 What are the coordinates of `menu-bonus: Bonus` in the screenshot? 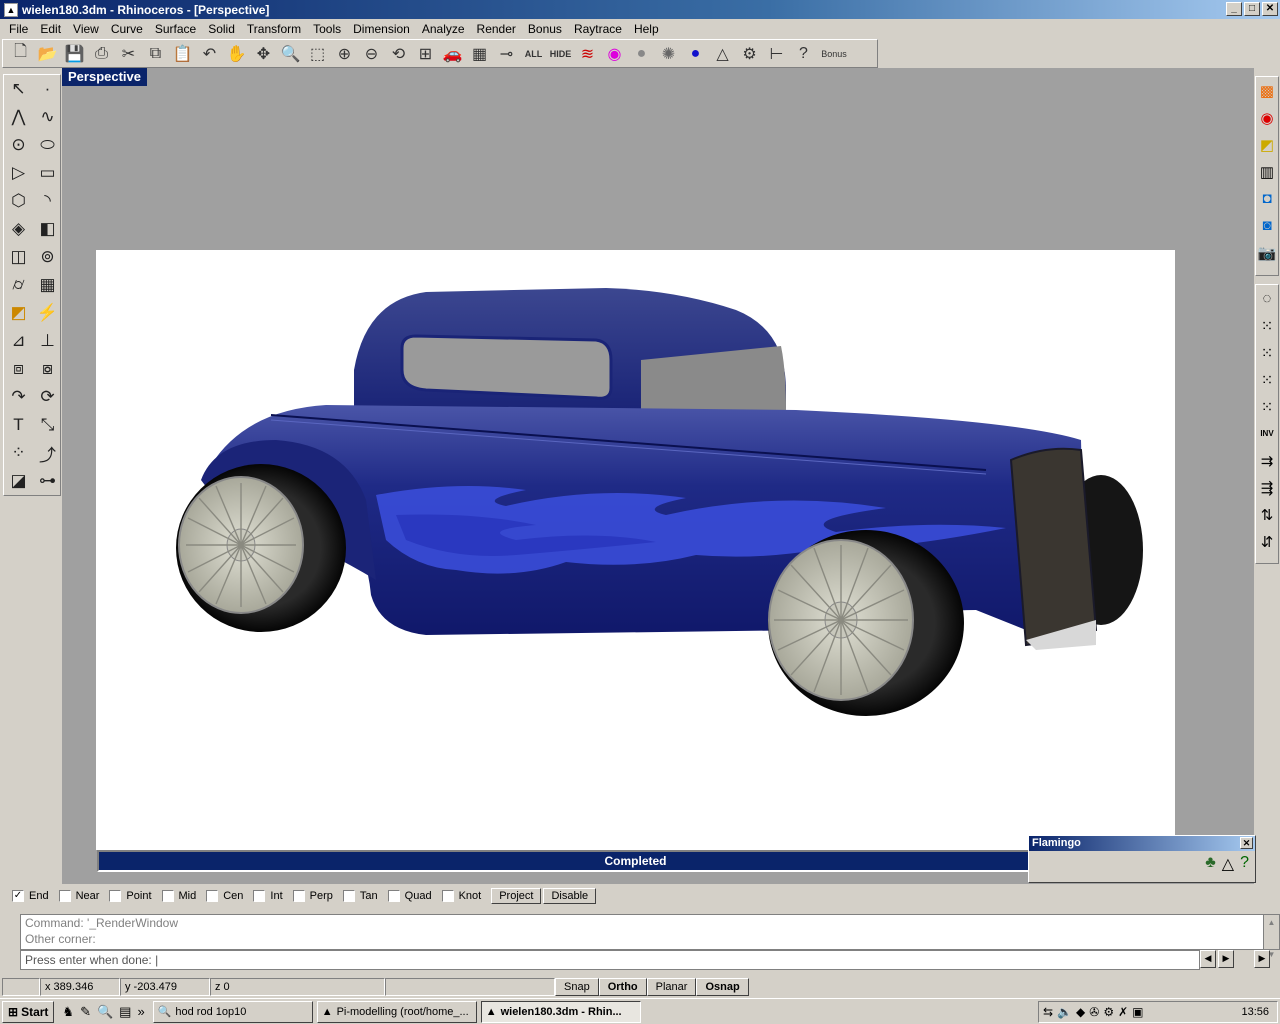 It's located at (545, 29).